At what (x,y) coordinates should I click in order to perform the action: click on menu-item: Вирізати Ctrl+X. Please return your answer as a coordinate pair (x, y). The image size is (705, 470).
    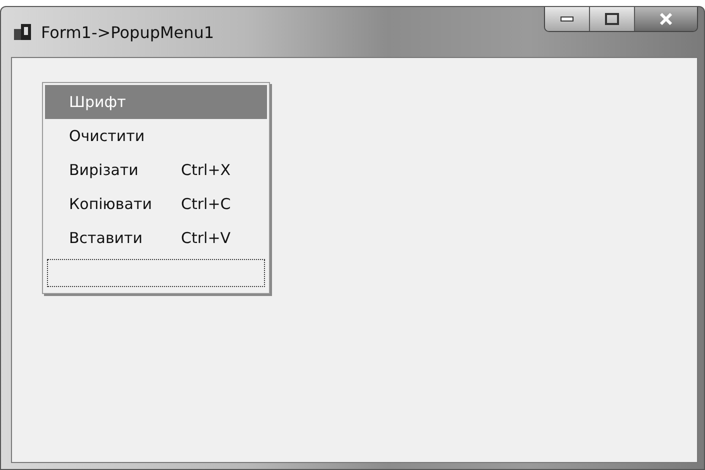
    Looking at the image, I should click on (156, 170).